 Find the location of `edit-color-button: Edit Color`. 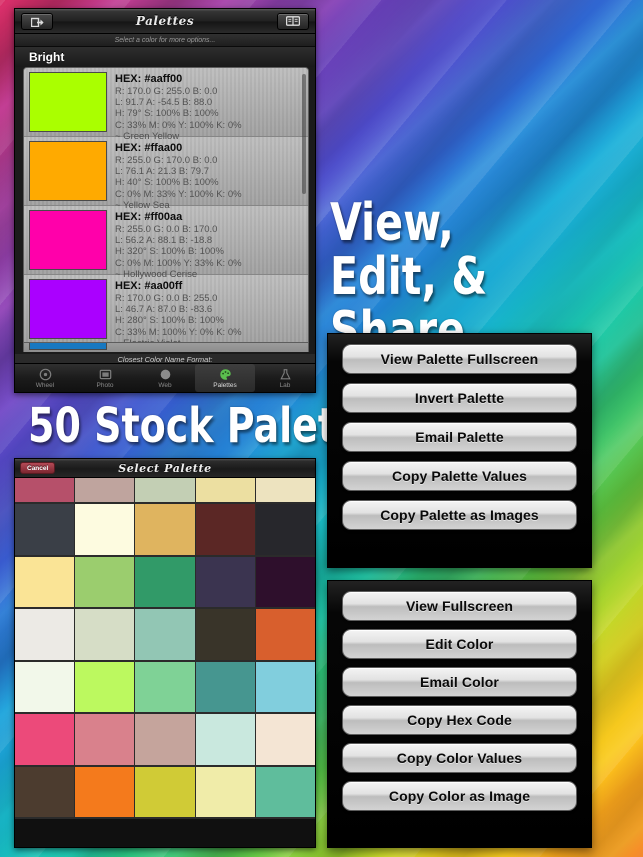

edit-color-button: Edit Color is located at coordinates (459, 644).